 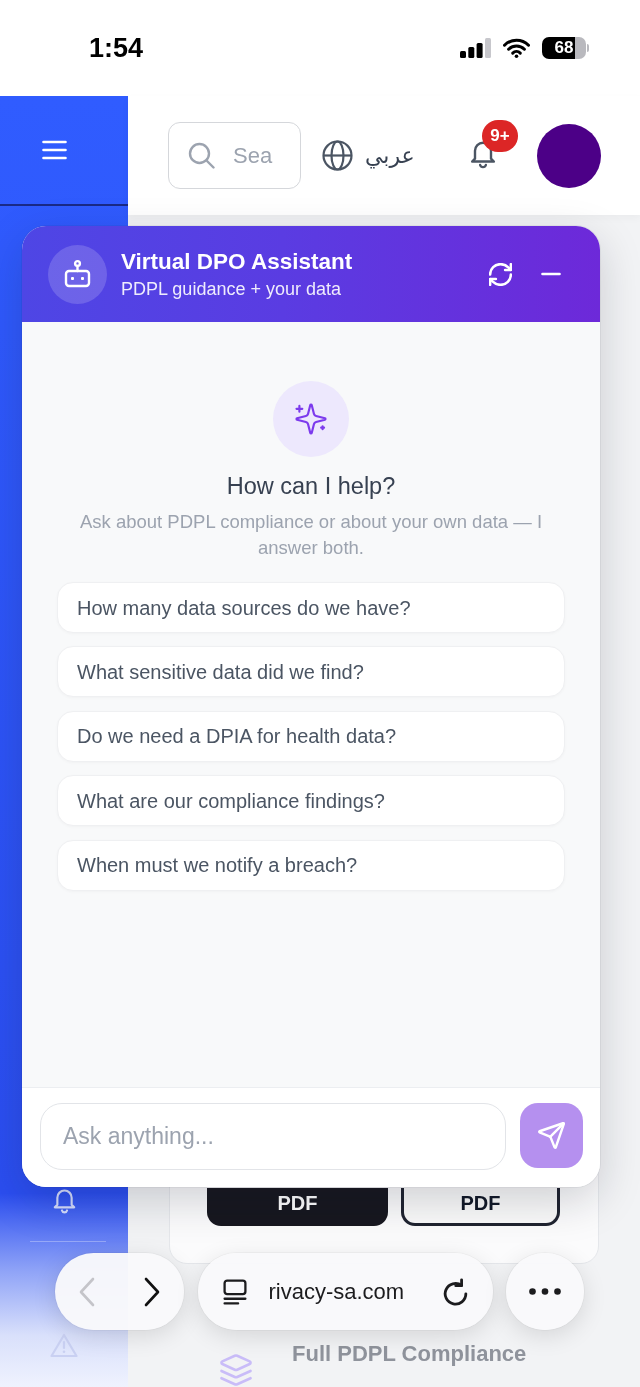 I want to click on layers-icon, so click(x=236, y=1370).